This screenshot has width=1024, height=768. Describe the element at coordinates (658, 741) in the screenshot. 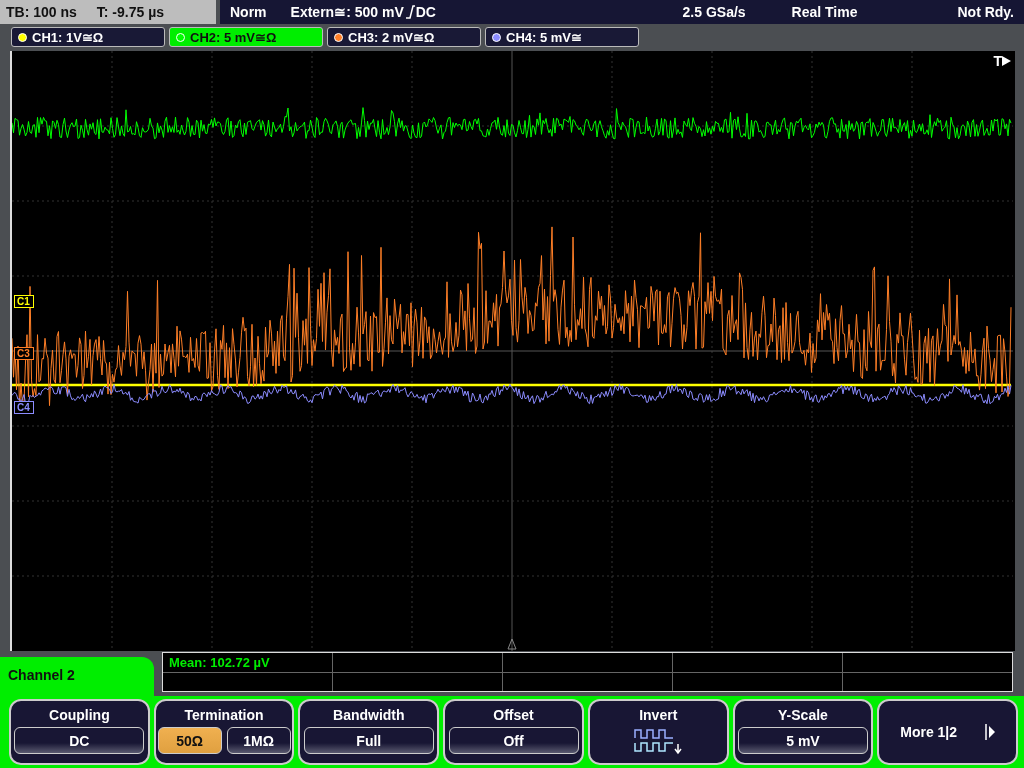

I see `invert-waveform-icon` at that location.